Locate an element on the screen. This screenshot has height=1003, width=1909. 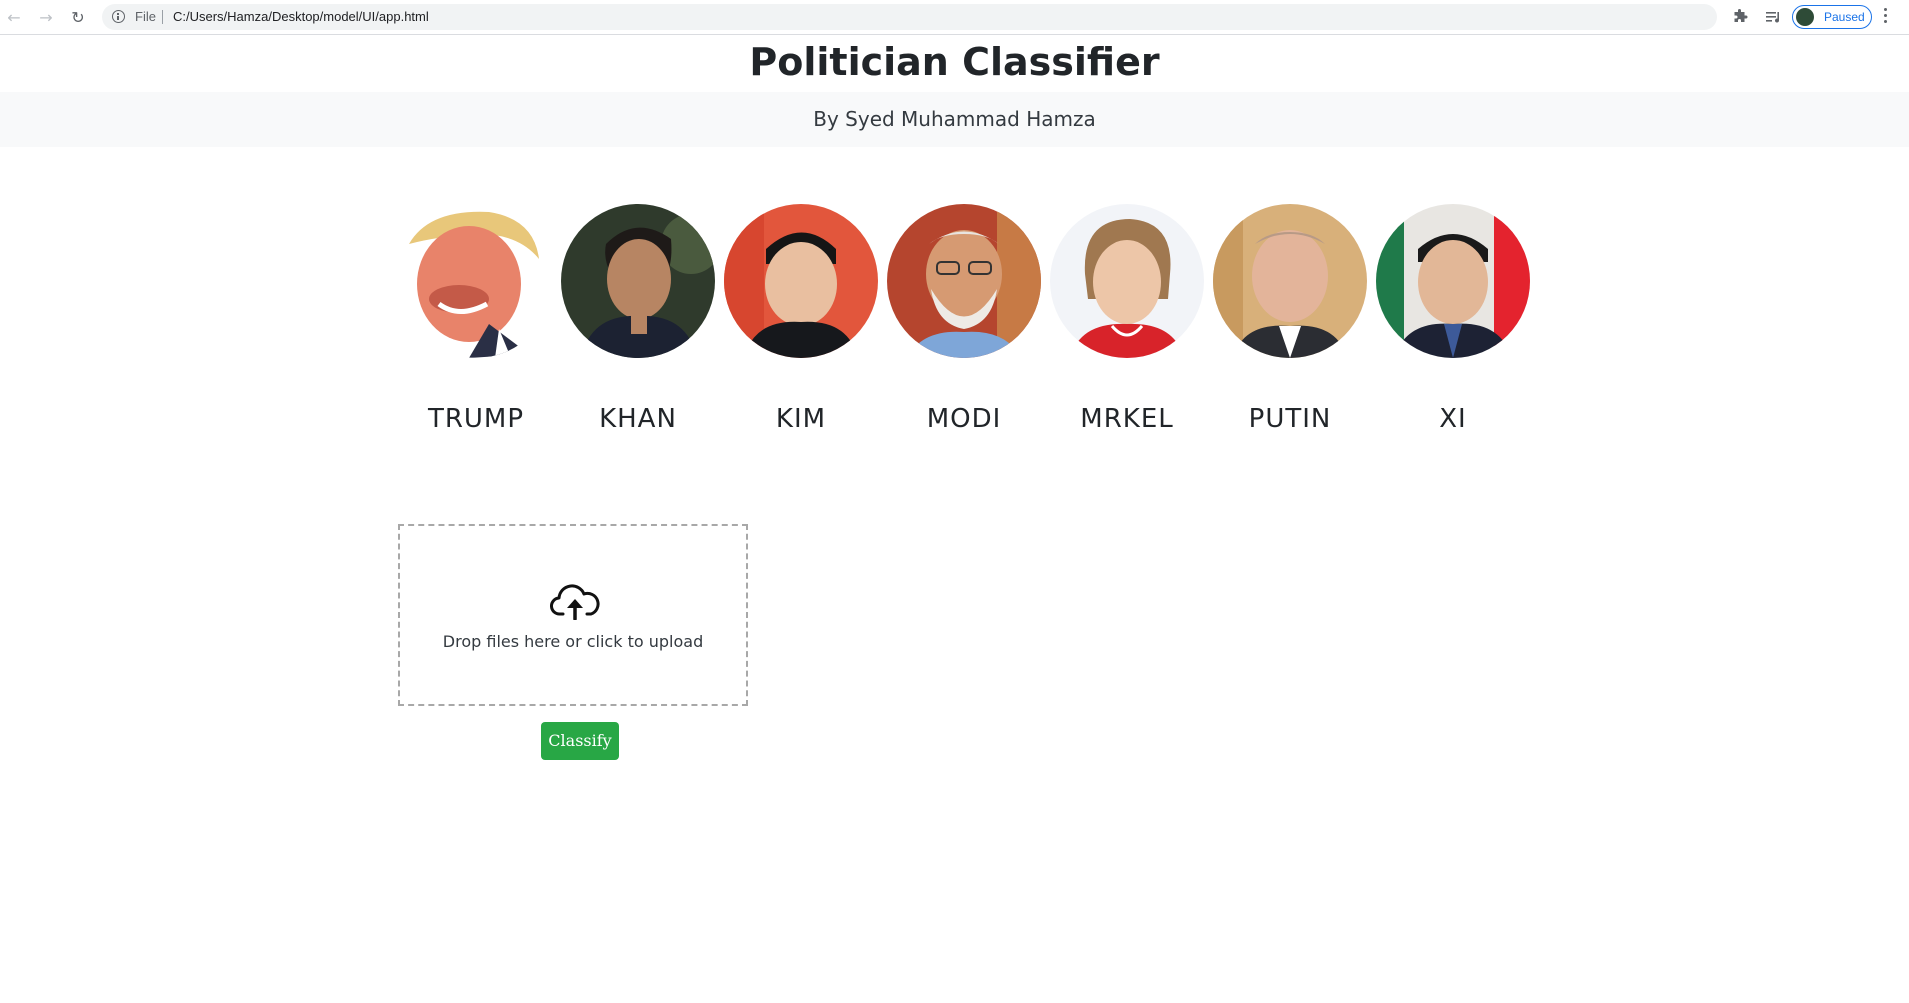
file-dropzone: Drop files here or click to upload is located at coordinates (573, 615).